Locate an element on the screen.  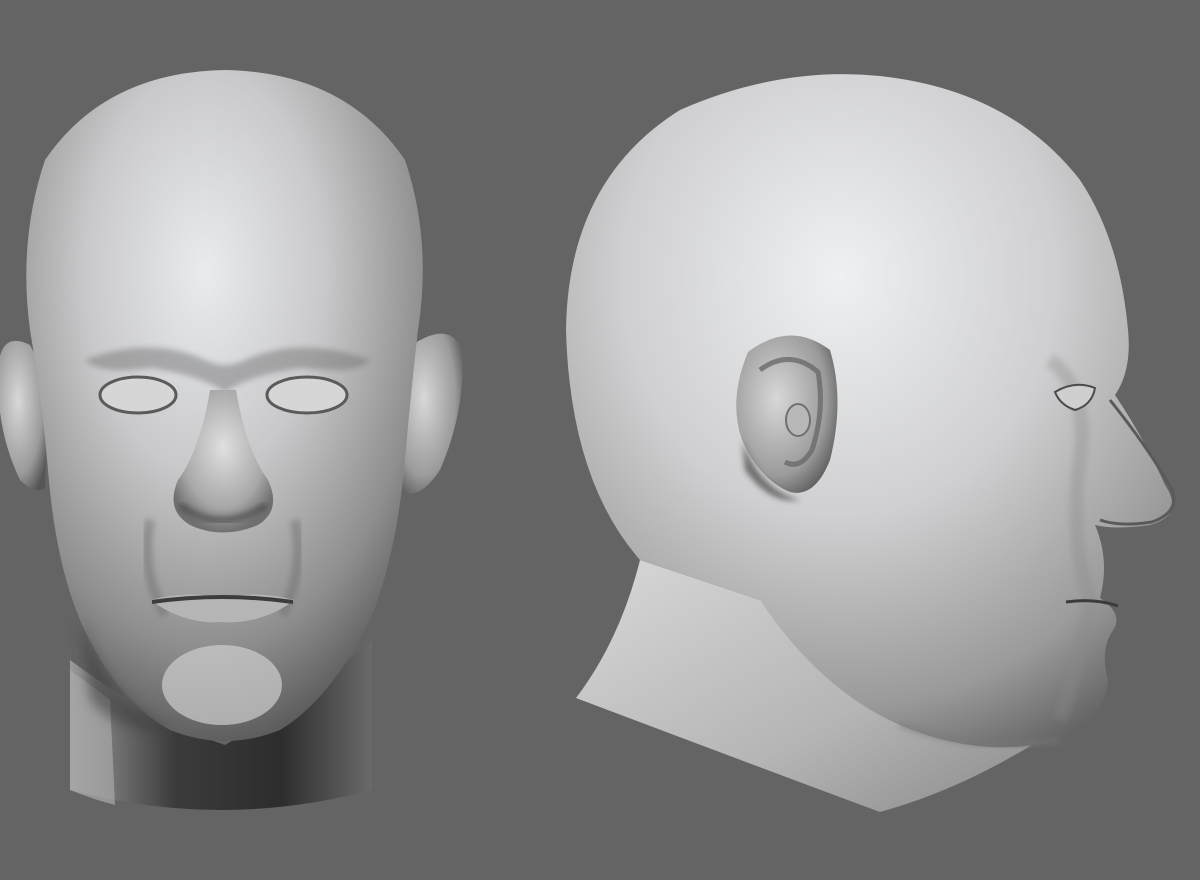
front-left-eye is located at coordinates (138, 395).